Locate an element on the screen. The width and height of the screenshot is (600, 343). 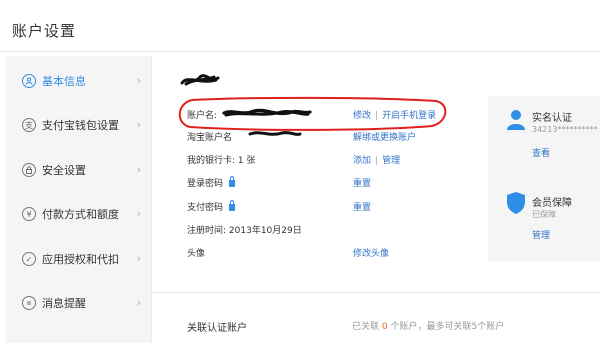
register-time-row: 注册时间: 2013年10月29日 is located at coordinates (244, 229).